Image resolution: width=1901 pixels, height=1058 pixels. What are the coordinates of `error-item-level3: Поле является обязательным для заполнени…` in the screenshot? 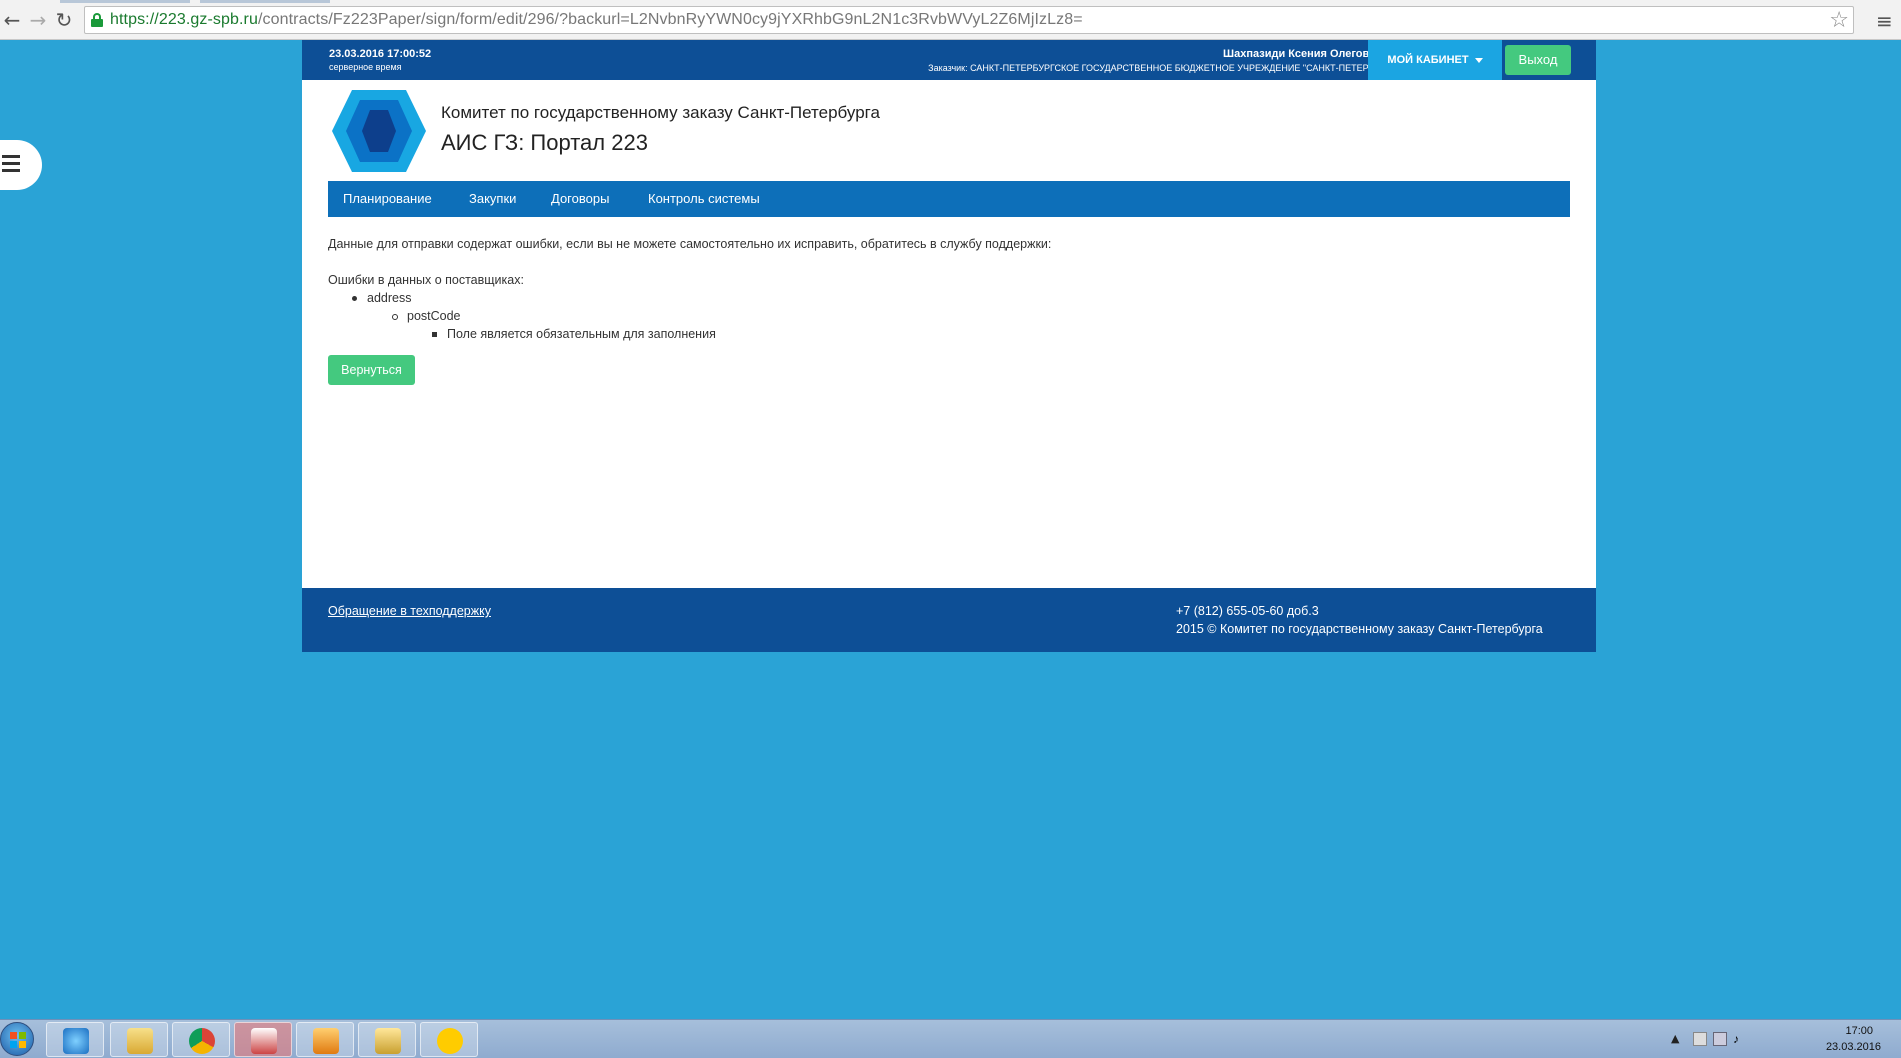 It's located at (574, 334).